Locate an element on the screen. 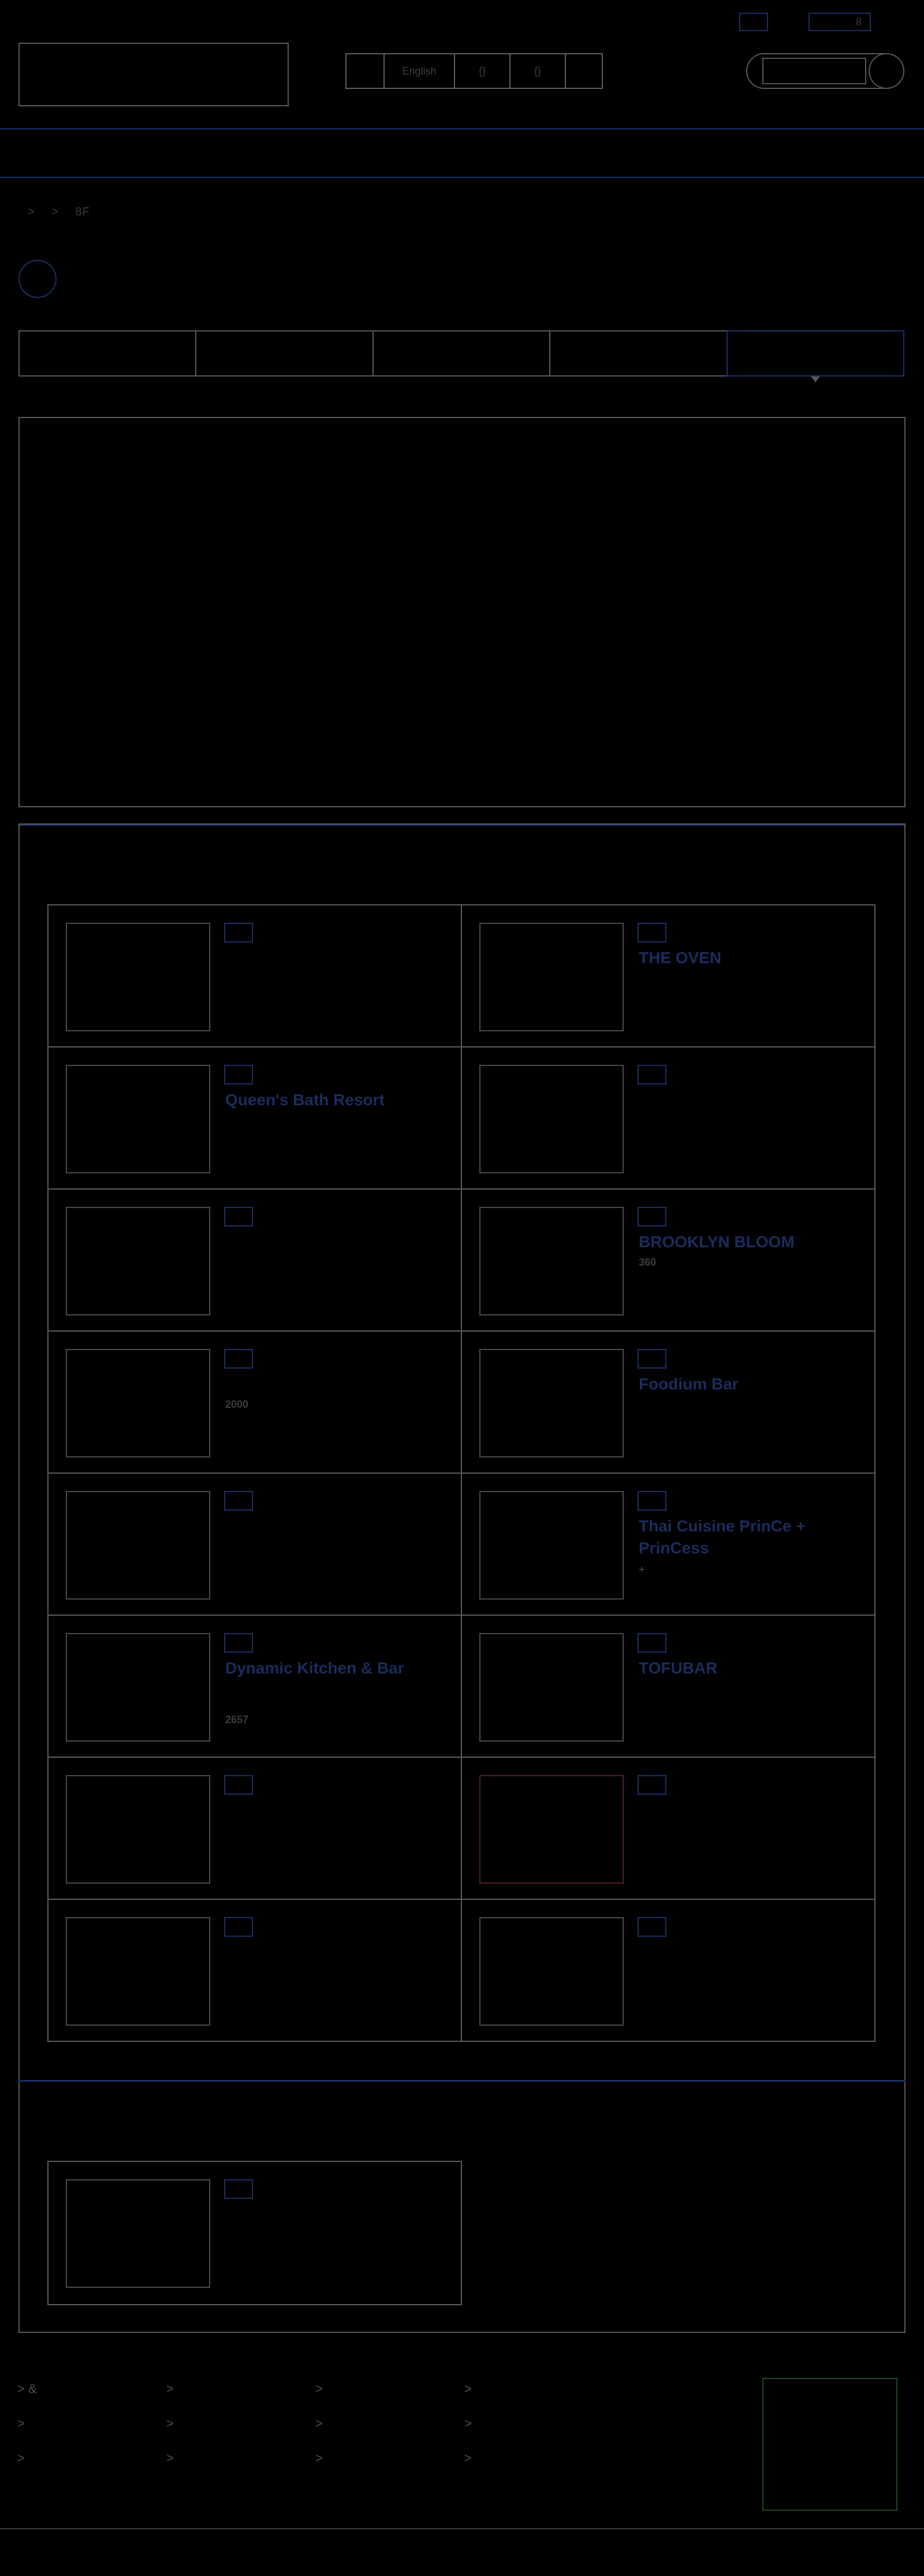 This screenshot has height=2576, width=924. lang-next-button is located at coordinates (584, 71).